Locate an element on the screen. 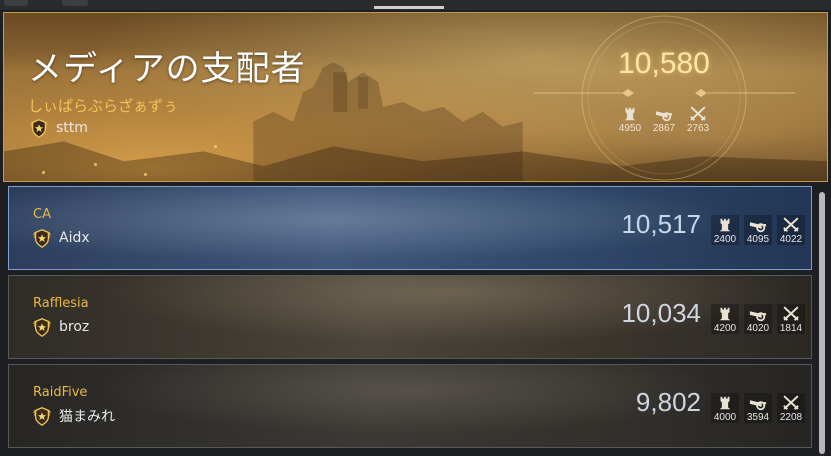 The height and width of the screenshot is (456, 831). stat-cannon: 4020 is located at coordinates (758, 319).